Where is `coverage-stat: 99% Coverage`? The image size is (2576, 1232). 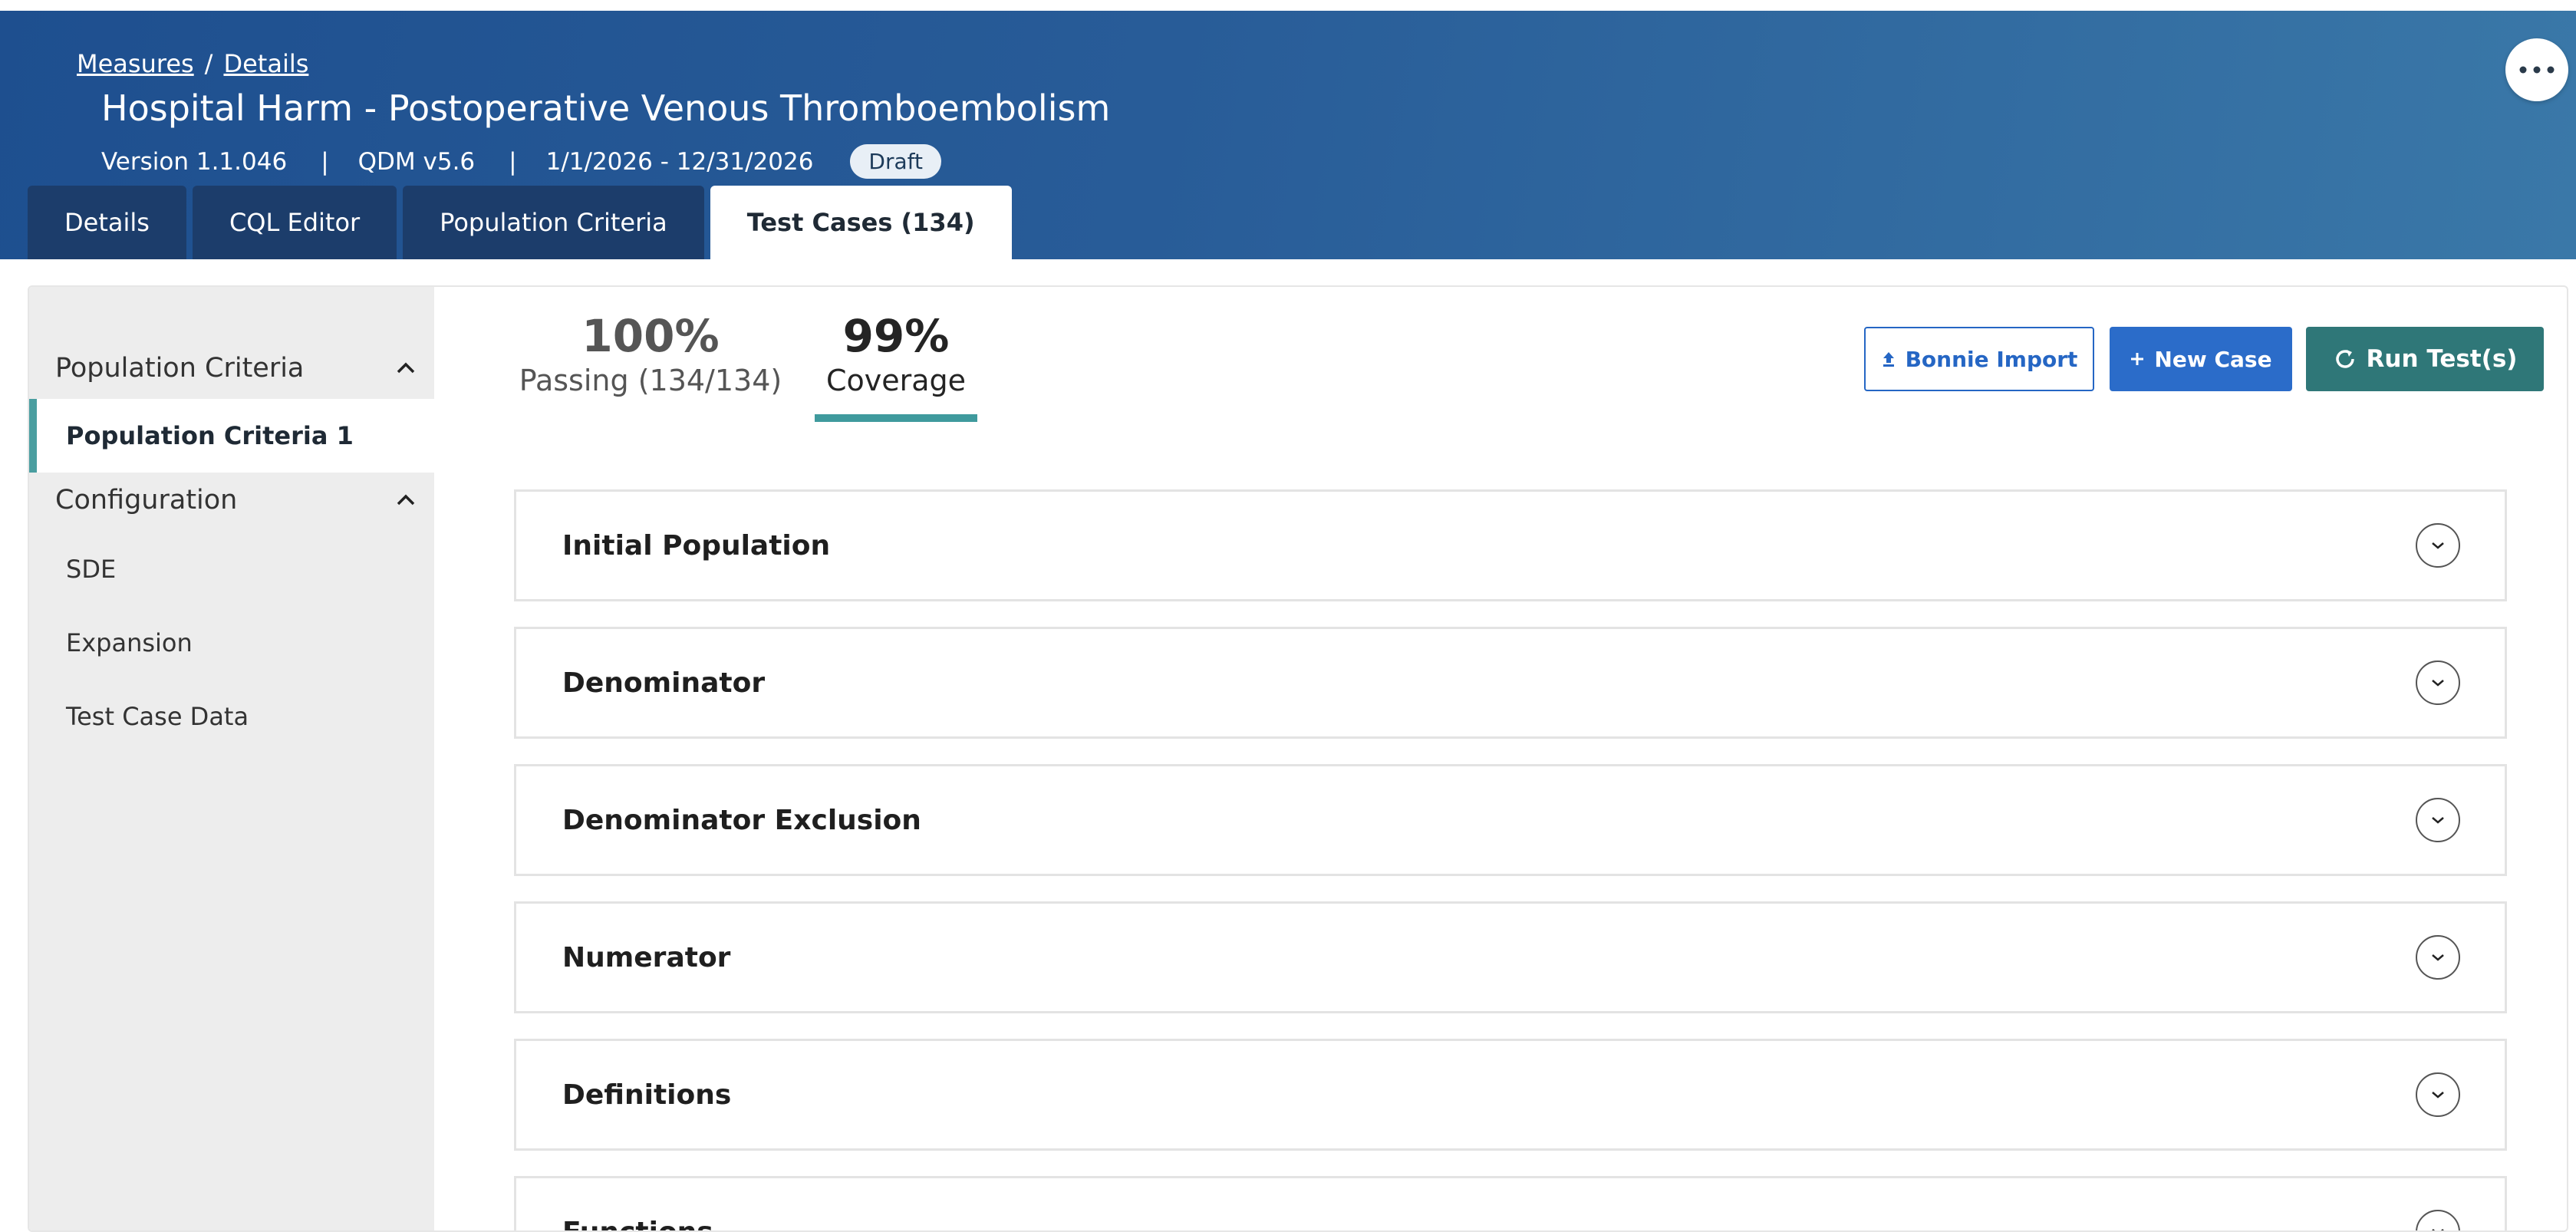 coverage-stat: 99% Coverage is located at coordinates (896, 353).